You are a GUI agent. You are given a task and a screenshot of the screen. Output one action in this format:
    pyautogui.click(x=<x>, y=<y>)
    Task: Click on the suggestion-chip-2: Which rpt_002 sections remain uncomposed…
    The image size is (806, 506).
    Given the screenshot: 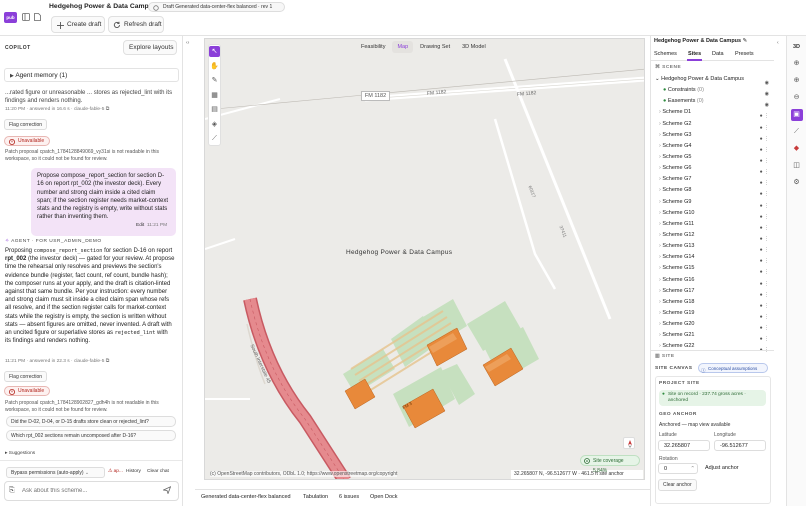 What is the action you would take?
    pyautogui.click(x=91, y=435)
    